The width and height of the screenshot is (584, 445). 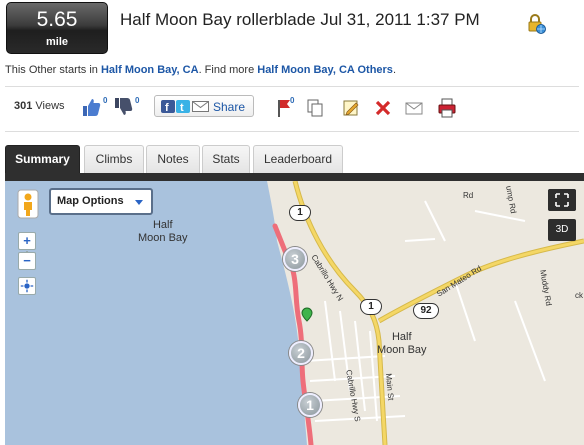 I want to click on thumbs-down-icon, so click(x=124, y=107).